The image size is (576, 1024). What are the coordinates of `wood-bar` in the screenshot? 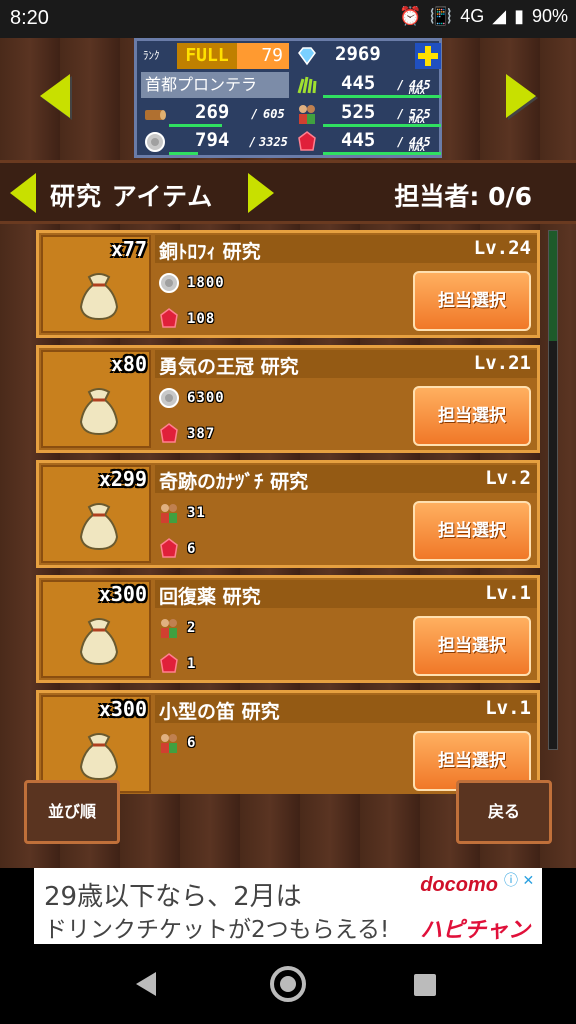 It's located at (195, 125).